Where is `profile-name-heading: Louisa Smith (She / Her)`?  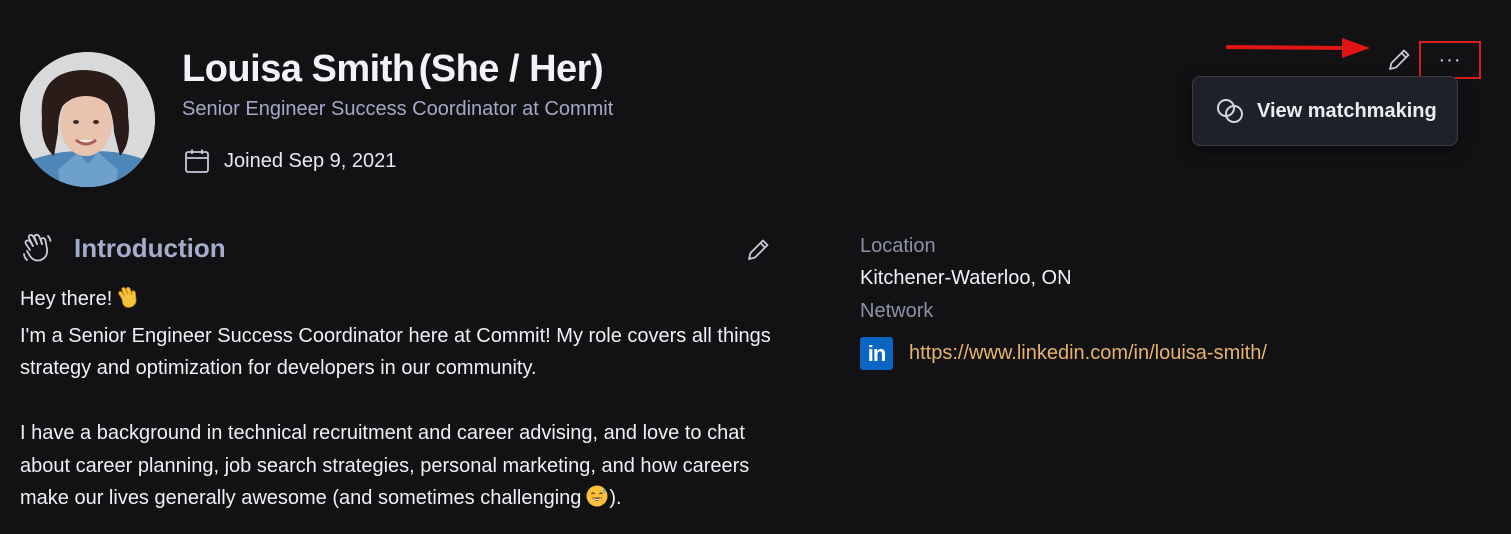
profile-name-heading: Louisa Smith (She / Her) is located at coordinates (393, 69).